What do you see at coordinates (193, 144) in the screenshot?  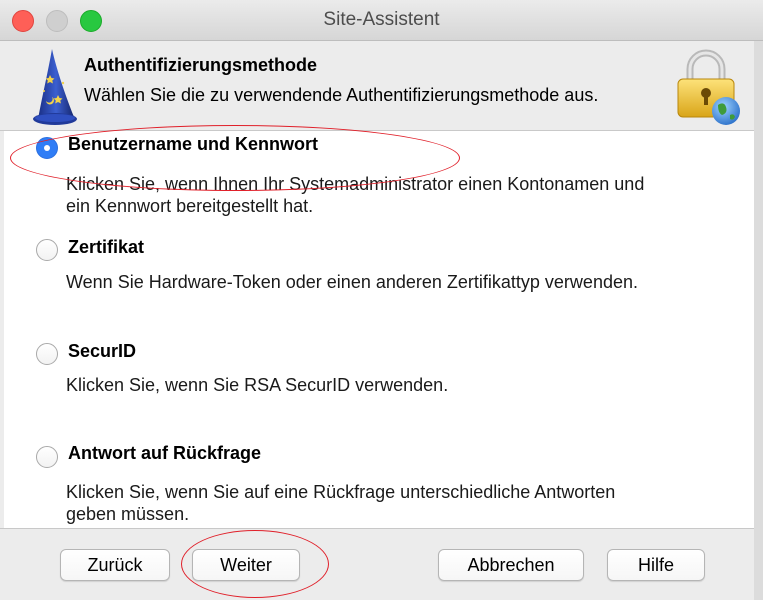 I see `option-label: Benutzername und Kennwort` at bounding box center [193, 144].